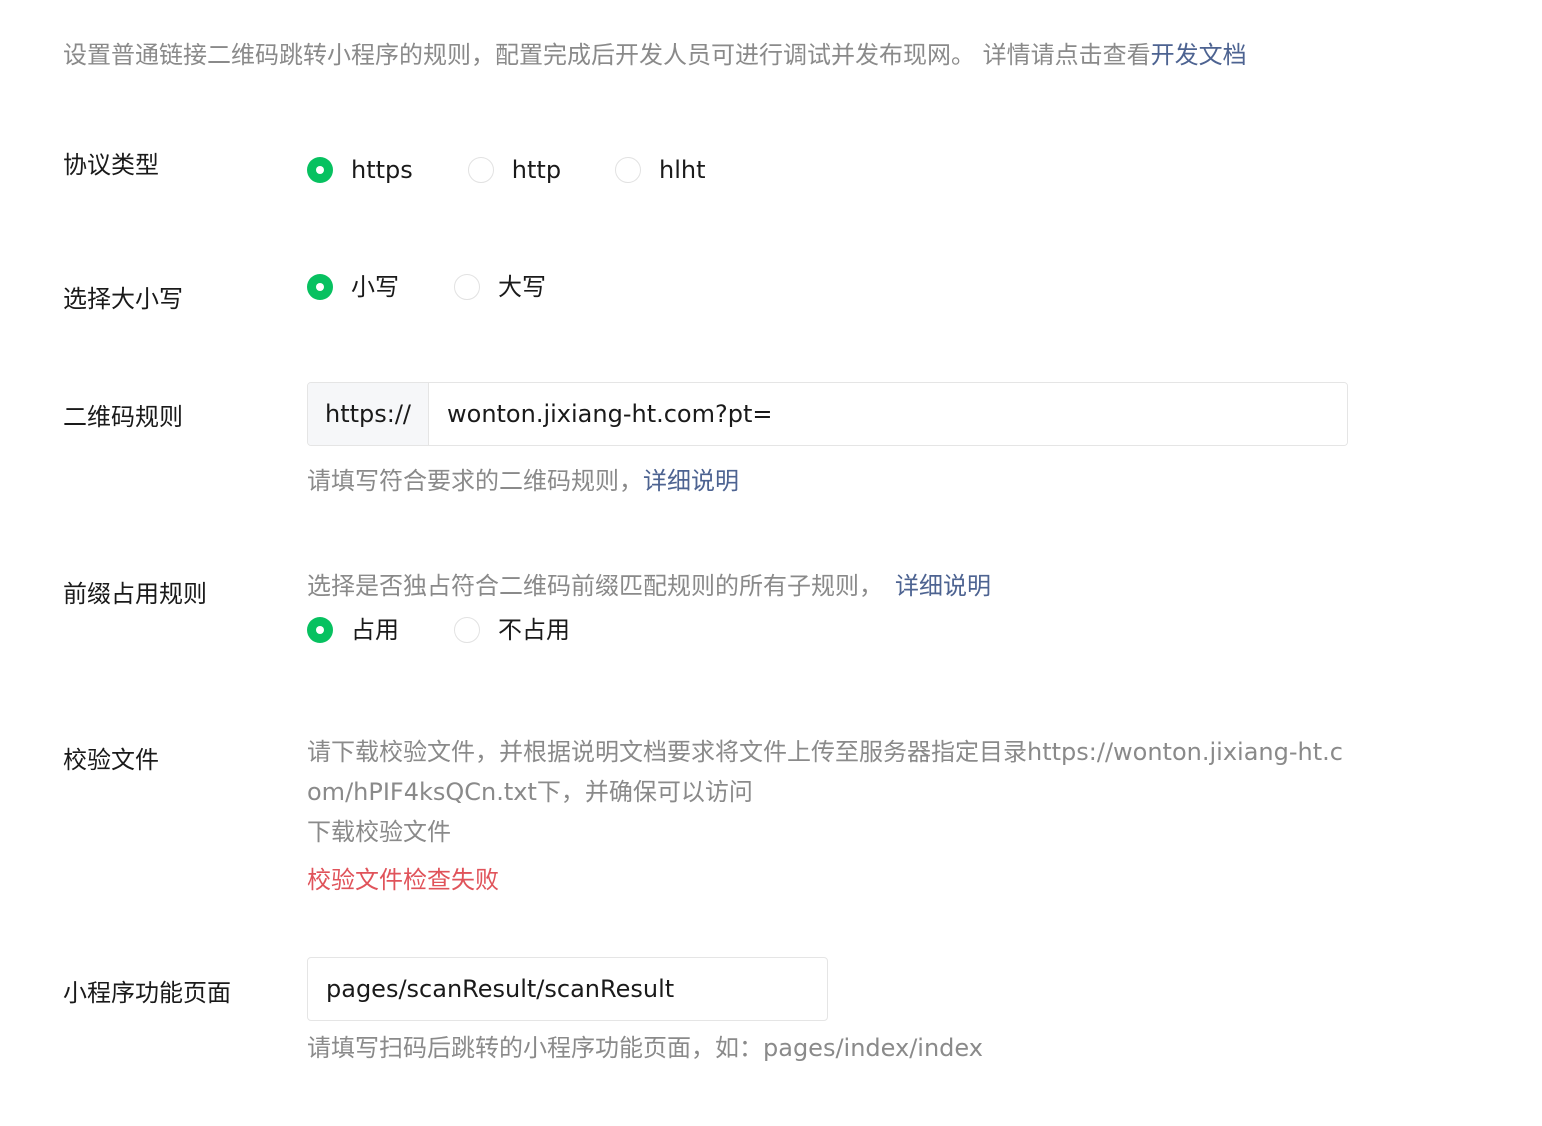  I want to click on case-radio-group: 小写 大写, so click(426, 287).